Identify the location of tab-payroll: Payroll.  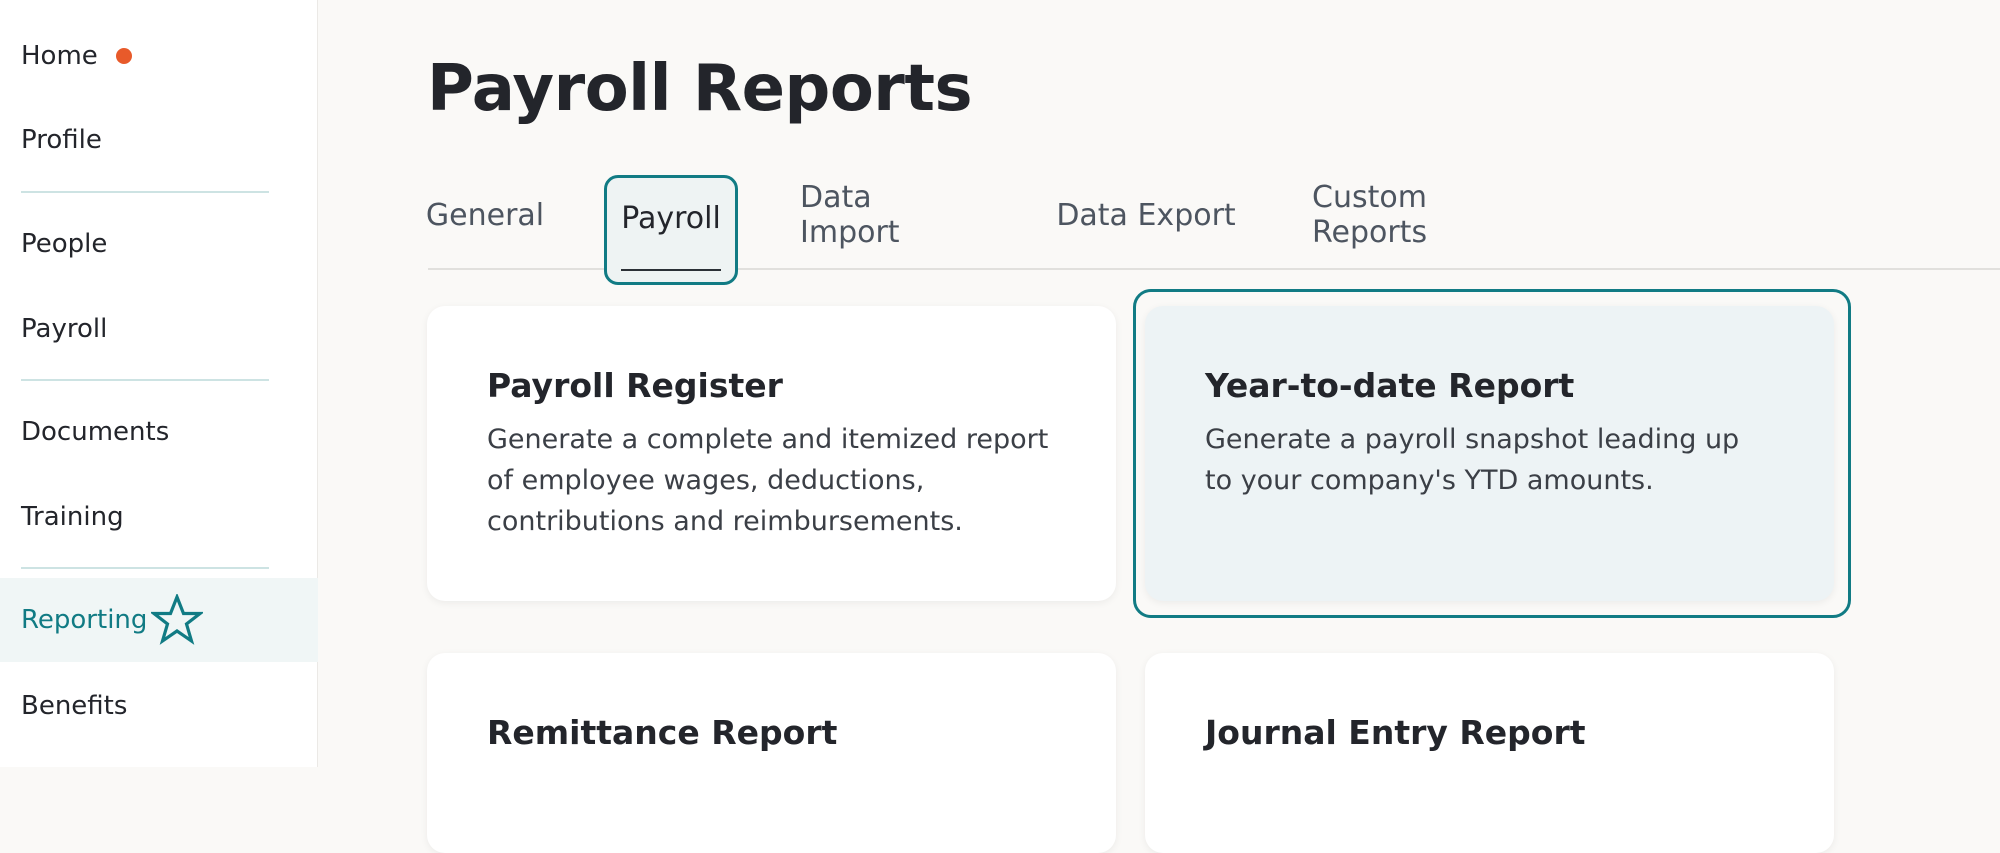
(671, 230).